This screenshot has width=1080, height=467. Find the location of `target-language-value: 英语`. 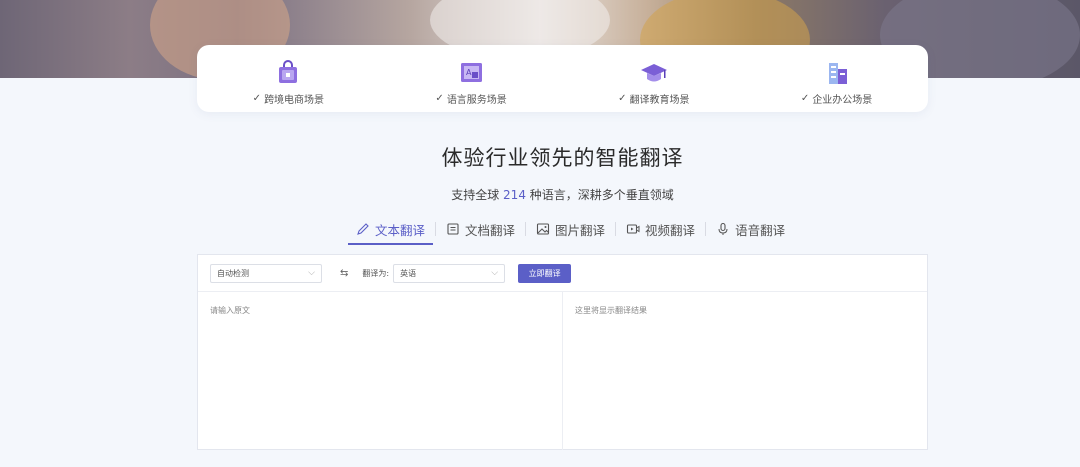

target-language-value: 英语 is located at coordinates (408, 273).